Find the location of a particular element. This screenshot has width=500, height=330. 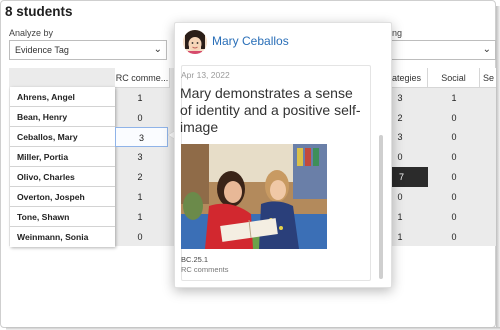

student-name: Ahrens, Angel is located at coordinates (62, 97).